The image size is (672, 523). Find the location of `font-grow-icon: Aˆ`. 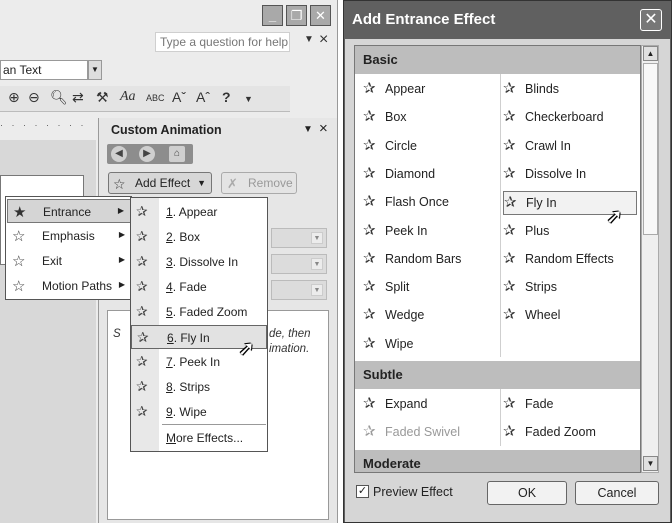

font-grow-icon: Aˆ is located at coordinates (203, 97).